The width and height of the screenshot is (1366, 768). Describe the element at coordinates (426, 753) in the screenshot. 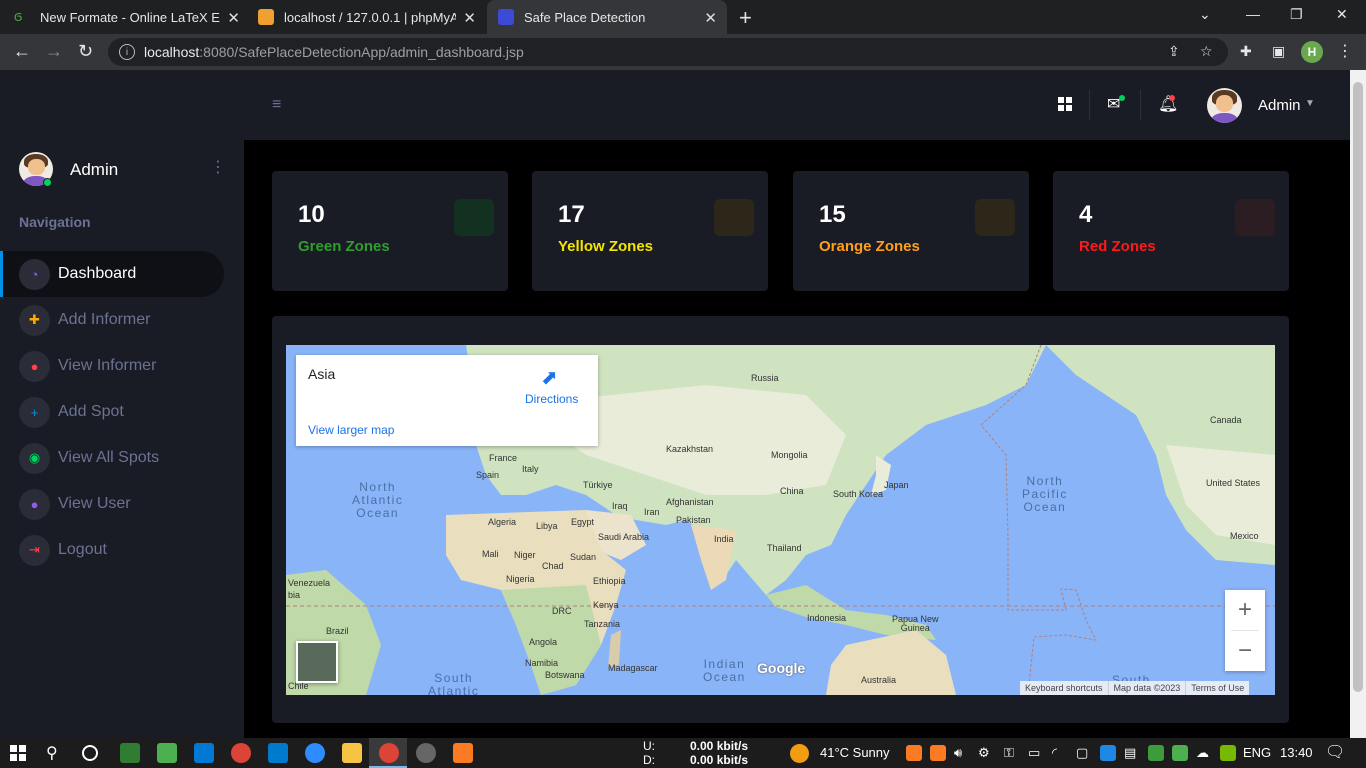

I see `settings-icon` at that location.